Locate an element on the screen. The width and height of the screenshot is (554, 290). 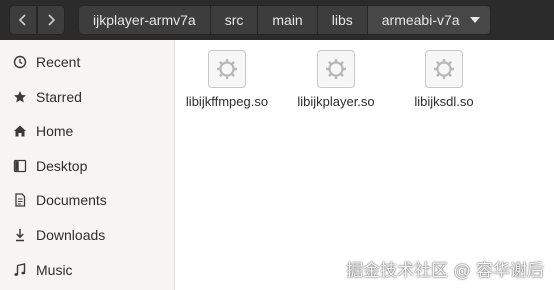
chevron-left-icon is located at coordinates (22, 20).